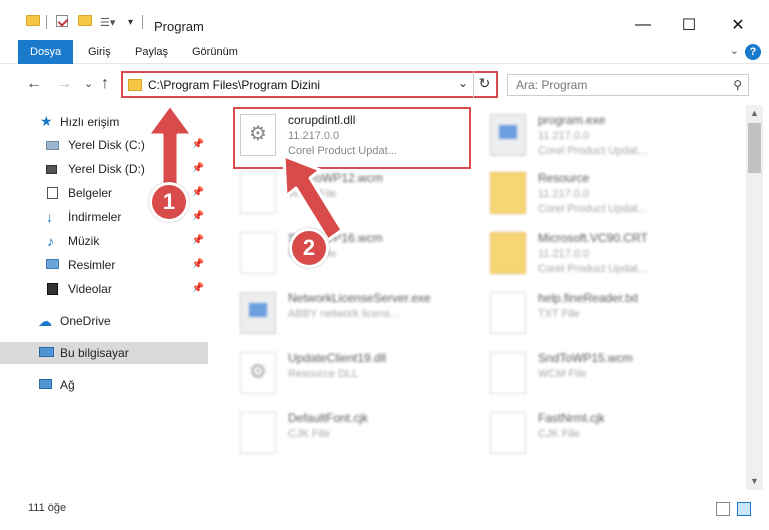  What do you see at coordinates (508, 135) in the screenshot?
I see `exe-file-icon` at bounding box center [508, 135].